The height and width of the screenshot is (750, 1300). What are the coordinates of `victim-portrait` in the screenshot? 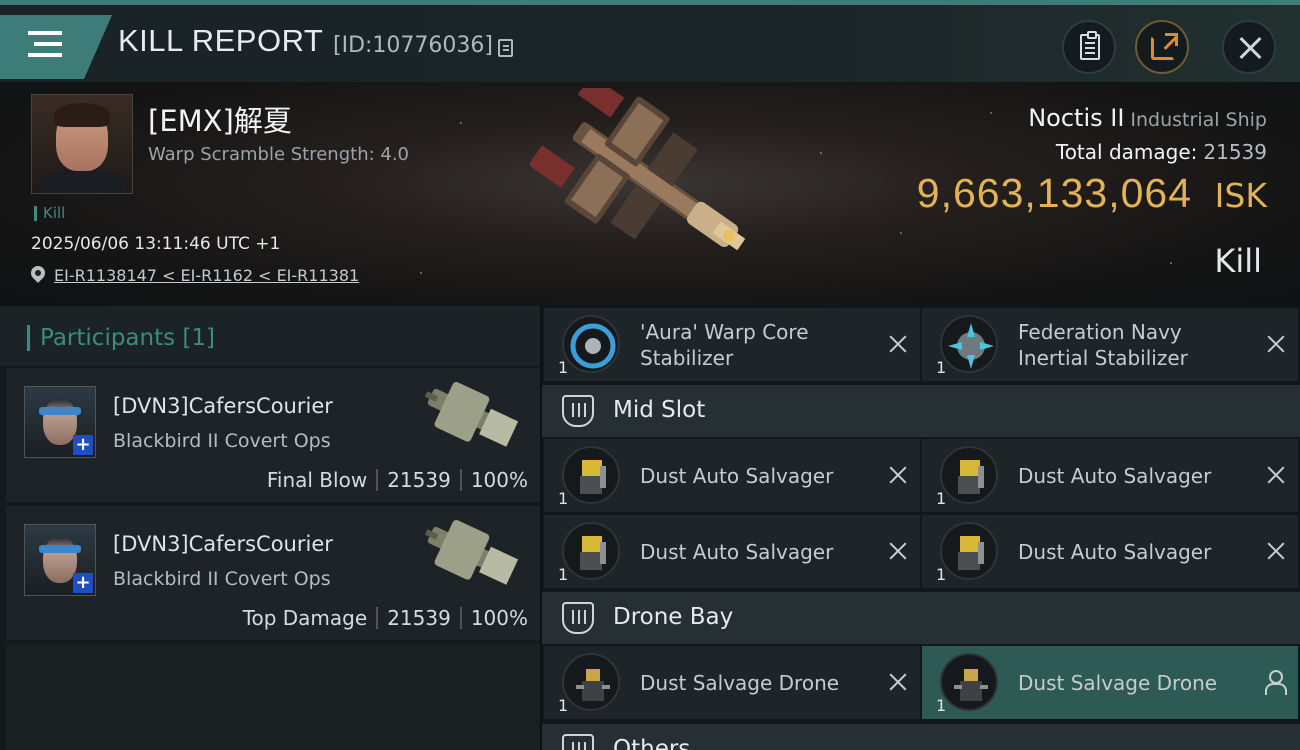 It's located at (82, 144).